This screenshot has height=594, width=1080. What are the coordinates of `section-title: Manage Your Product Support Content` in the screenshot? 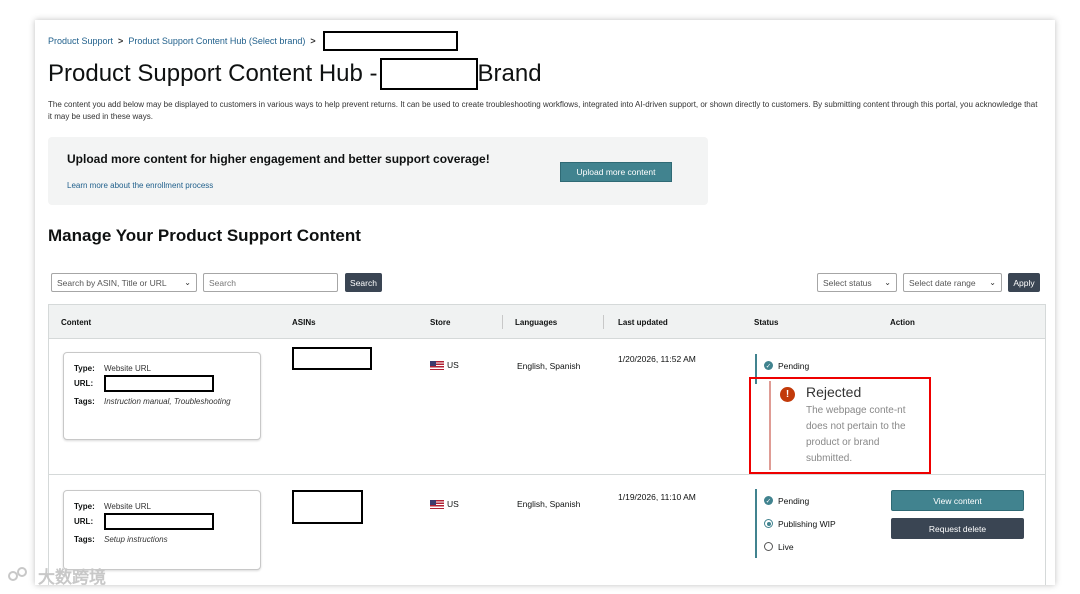 It's located at (204, 235).